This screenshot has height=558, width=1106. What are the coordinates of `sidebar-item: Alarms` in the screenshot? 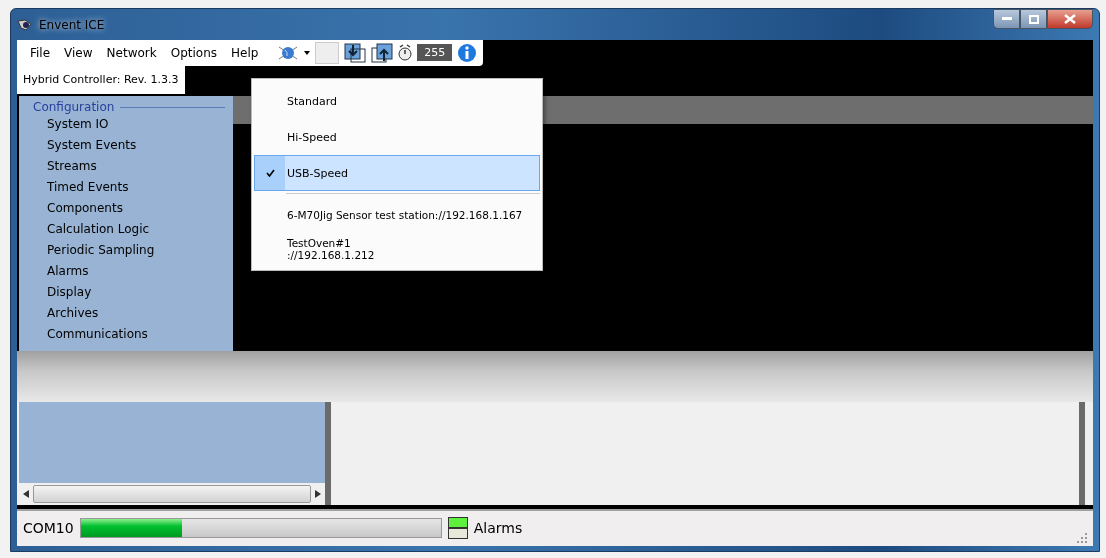 It's located at (126, 271).